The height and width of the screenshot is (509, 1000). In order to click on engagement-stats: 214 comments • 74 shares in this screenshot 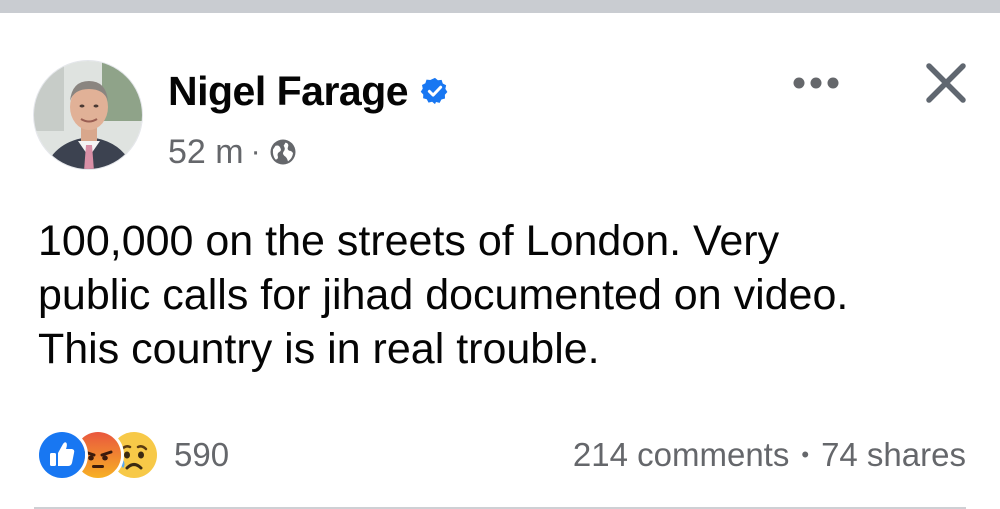, I will do `click(769, 455)`.